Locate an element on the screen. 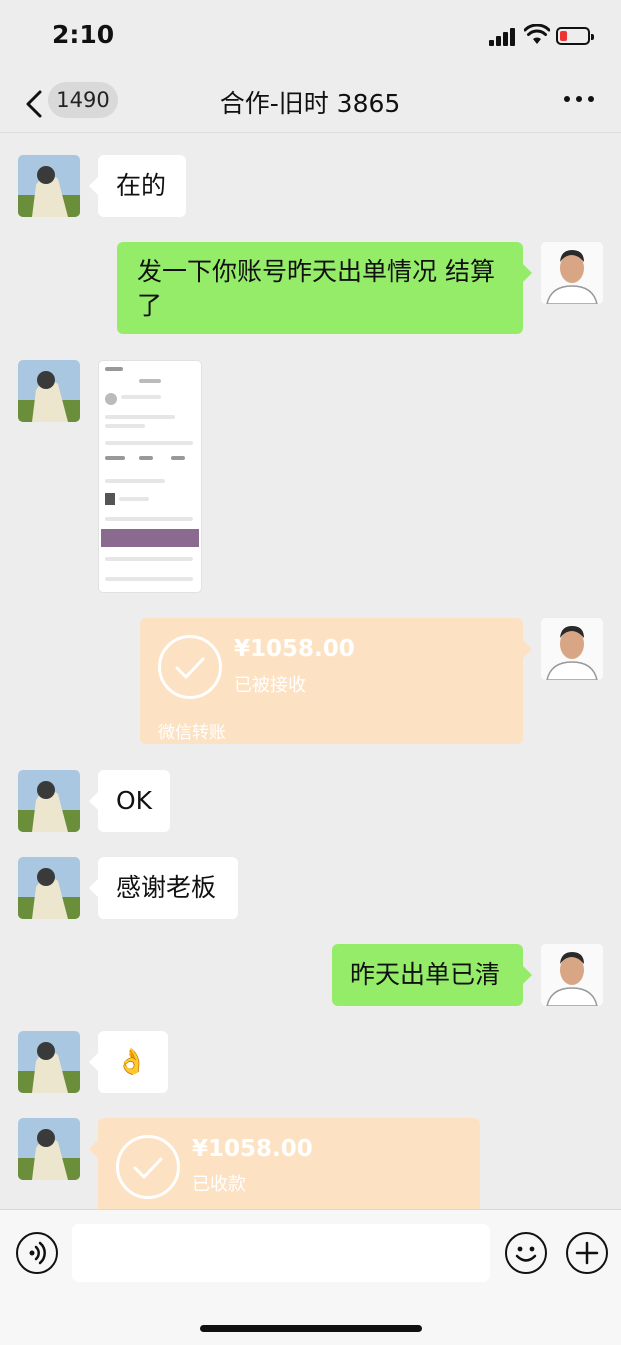 Image resolution: width=621 pixels, height=1345 pixels. chat-title: 合作-旧时 3865 is located at coordinates (310, 103).